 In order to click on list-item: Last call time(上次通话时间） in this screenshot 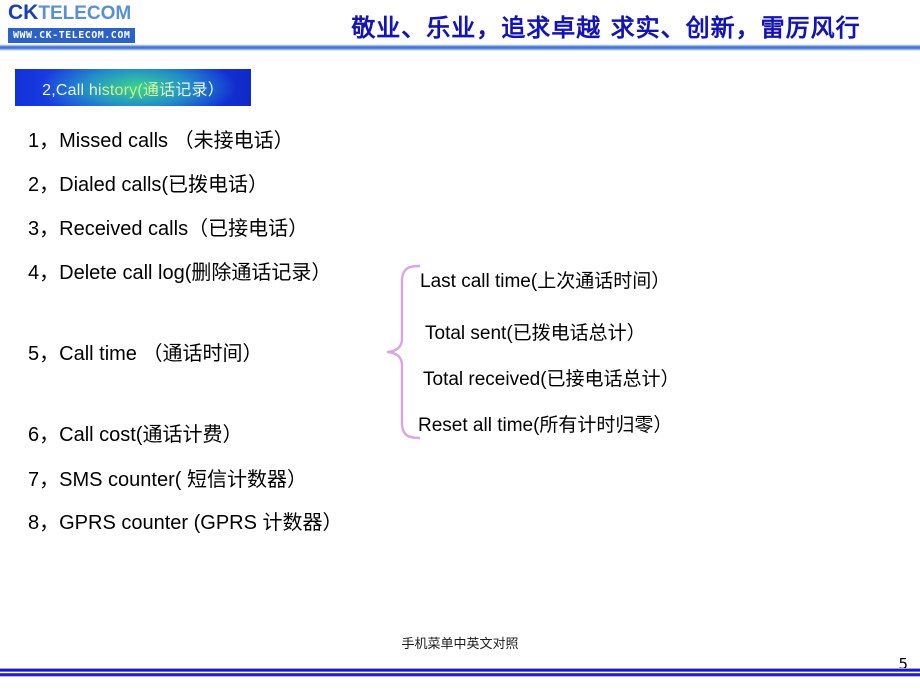, I will do `click(545, 281)`.